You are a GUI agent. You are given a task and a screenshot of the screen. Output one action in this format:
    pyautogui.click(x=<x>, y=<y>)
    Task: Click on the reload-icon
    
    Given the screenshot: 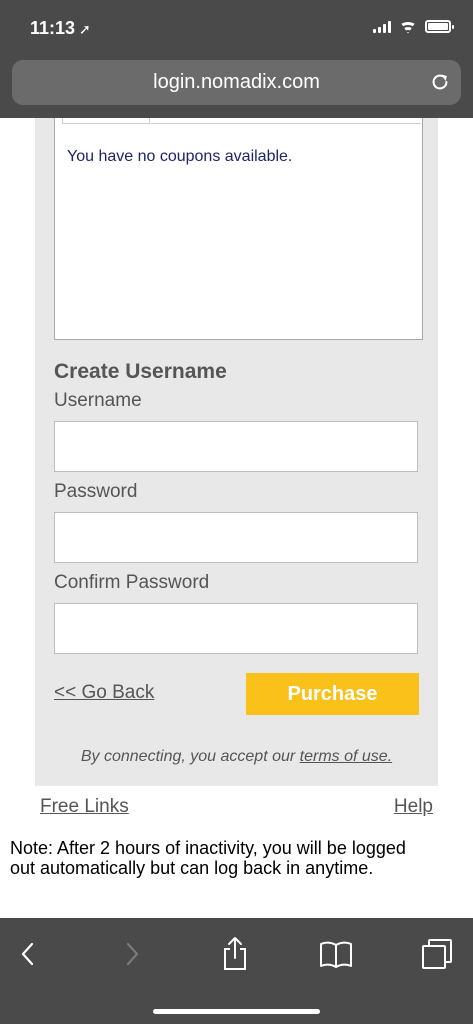 What is the action you would take?
    pyautogui.click(x=440, y=82)
    